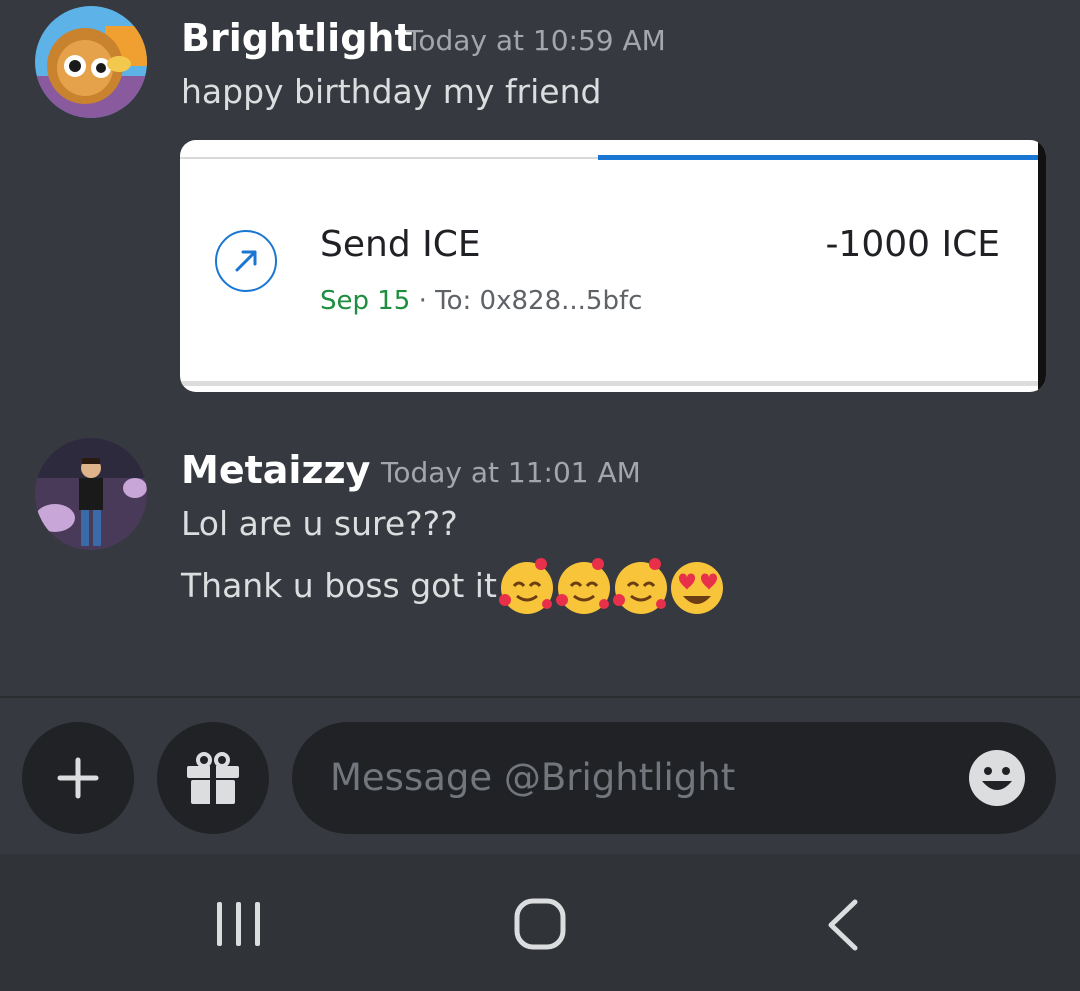 This screenshot has height=991, width=1080. I want to click on card-bottom-divider, so click(609, 383).